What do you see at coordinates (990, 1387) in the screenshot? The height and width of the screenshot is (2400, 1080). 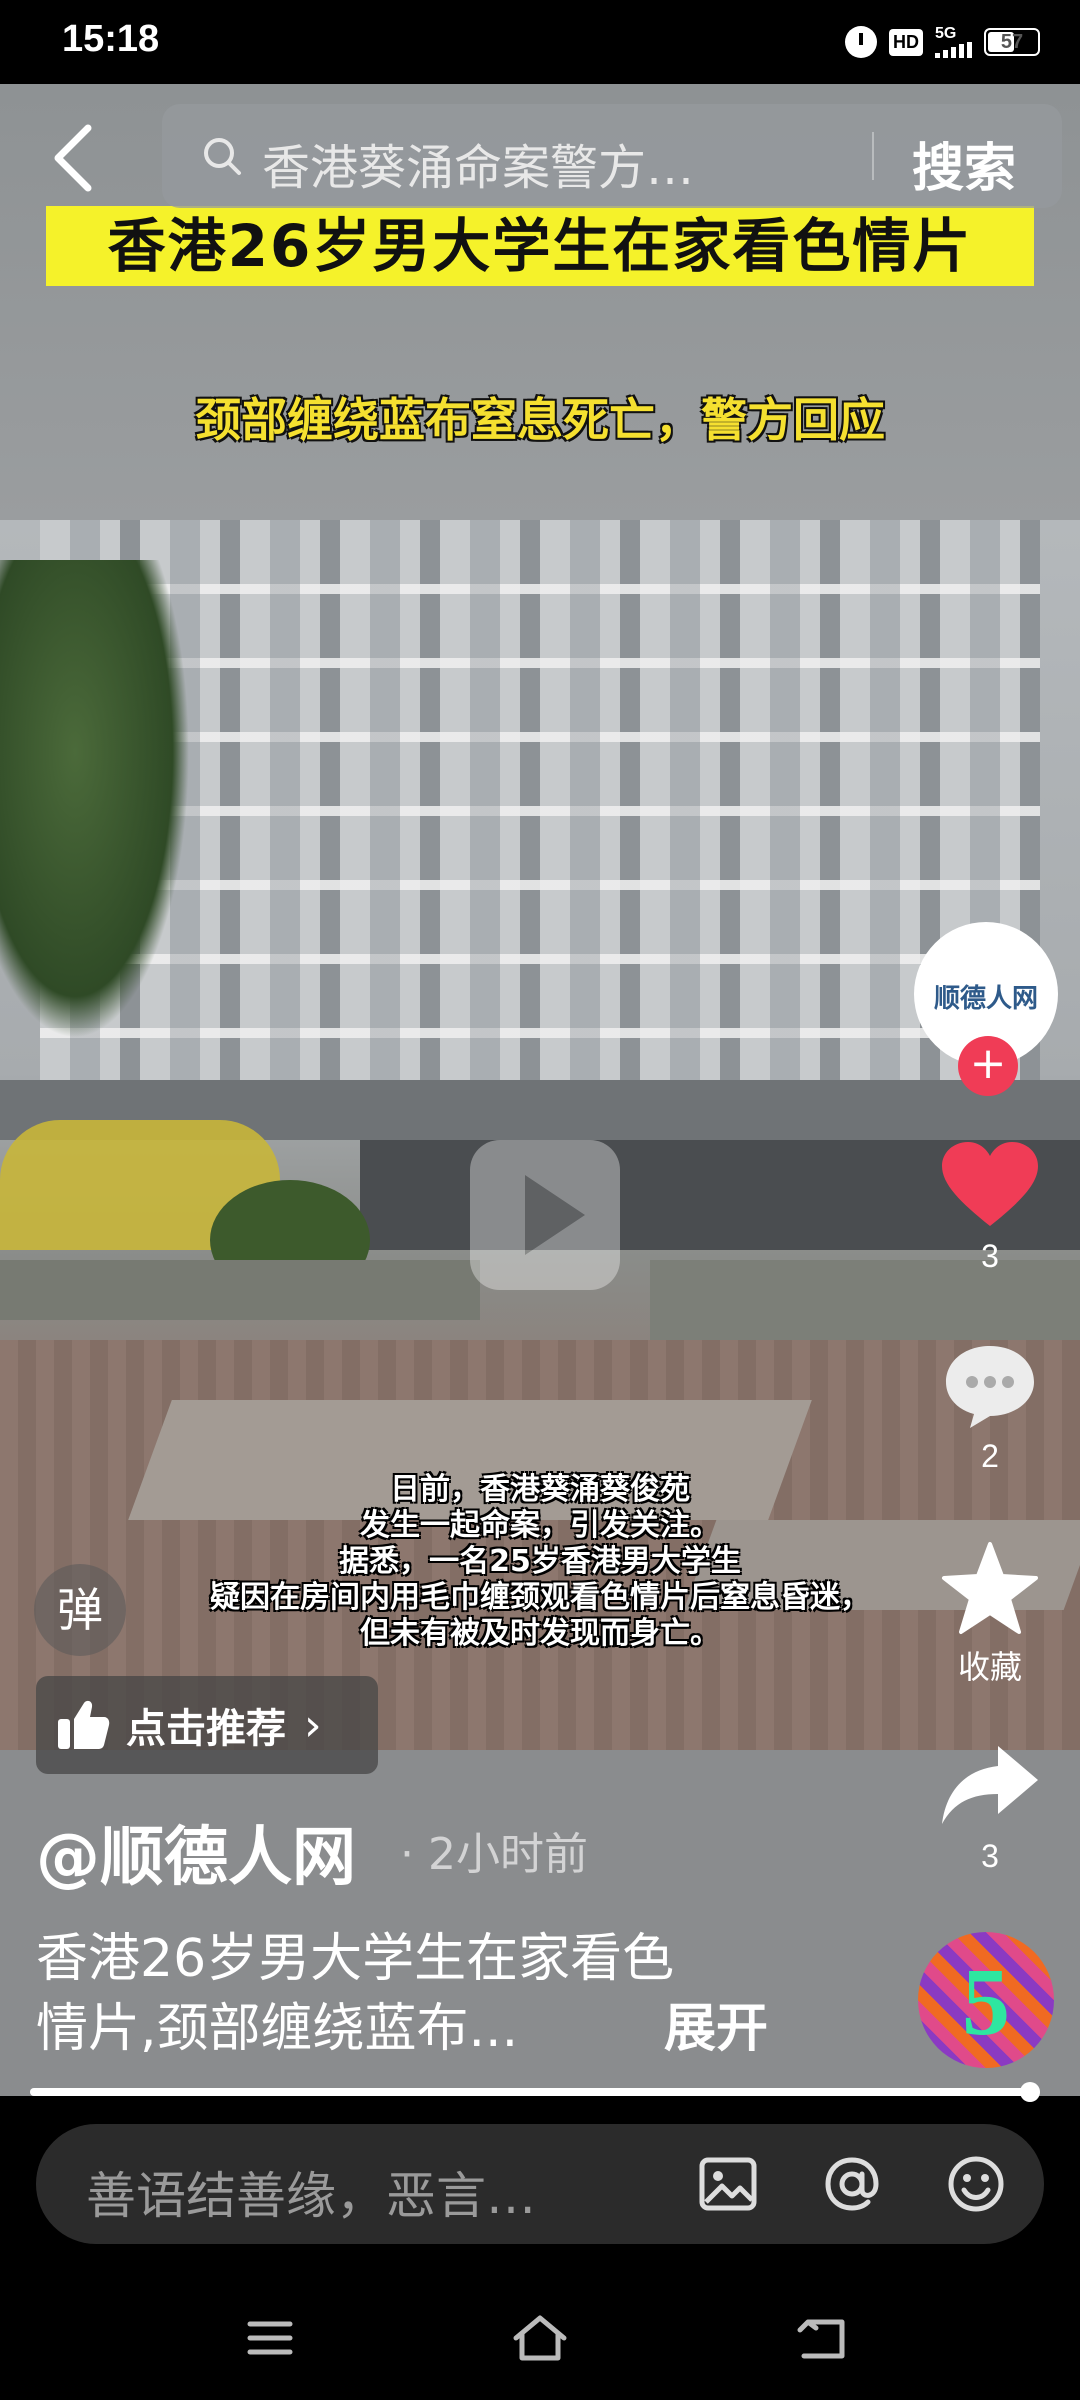 I see `comment-icon` at bounding box center [990, 1387].